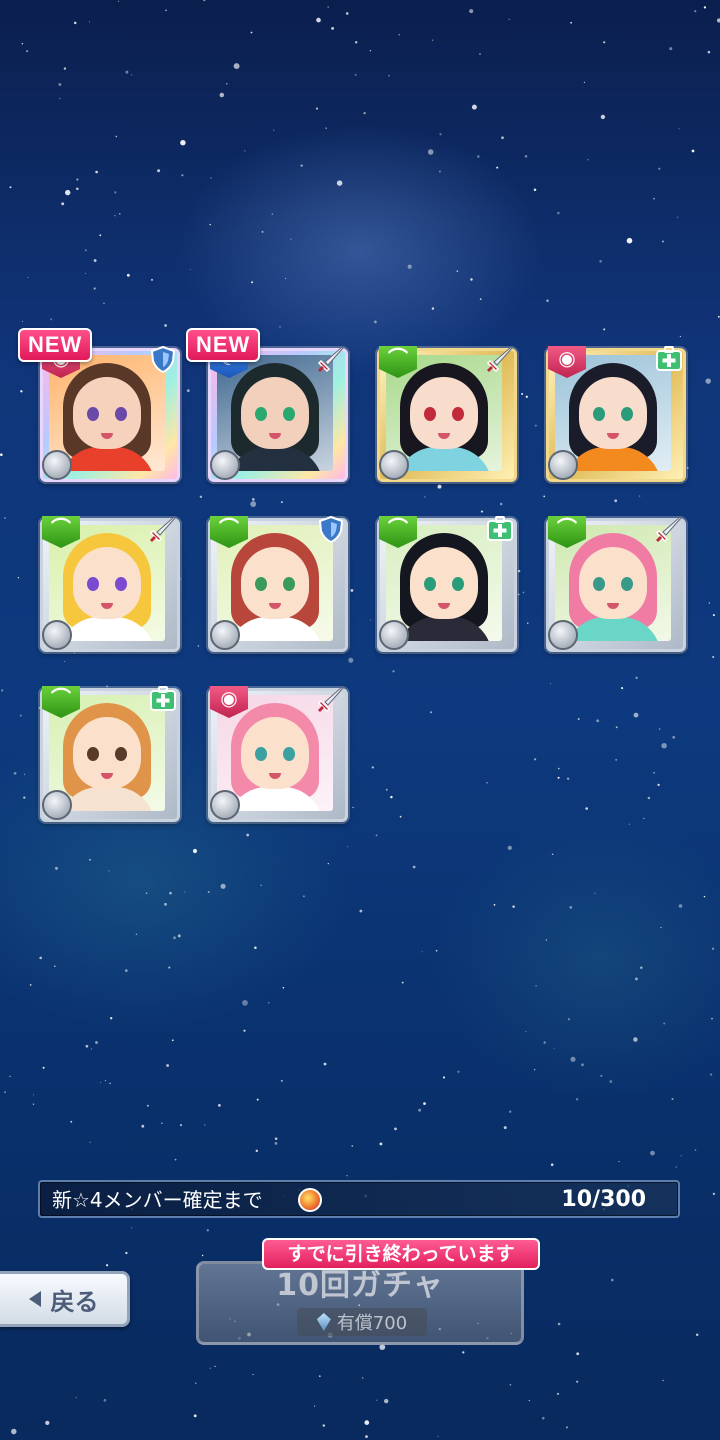  I want to click on back-button-label: 戻る, so click(74, 1301).